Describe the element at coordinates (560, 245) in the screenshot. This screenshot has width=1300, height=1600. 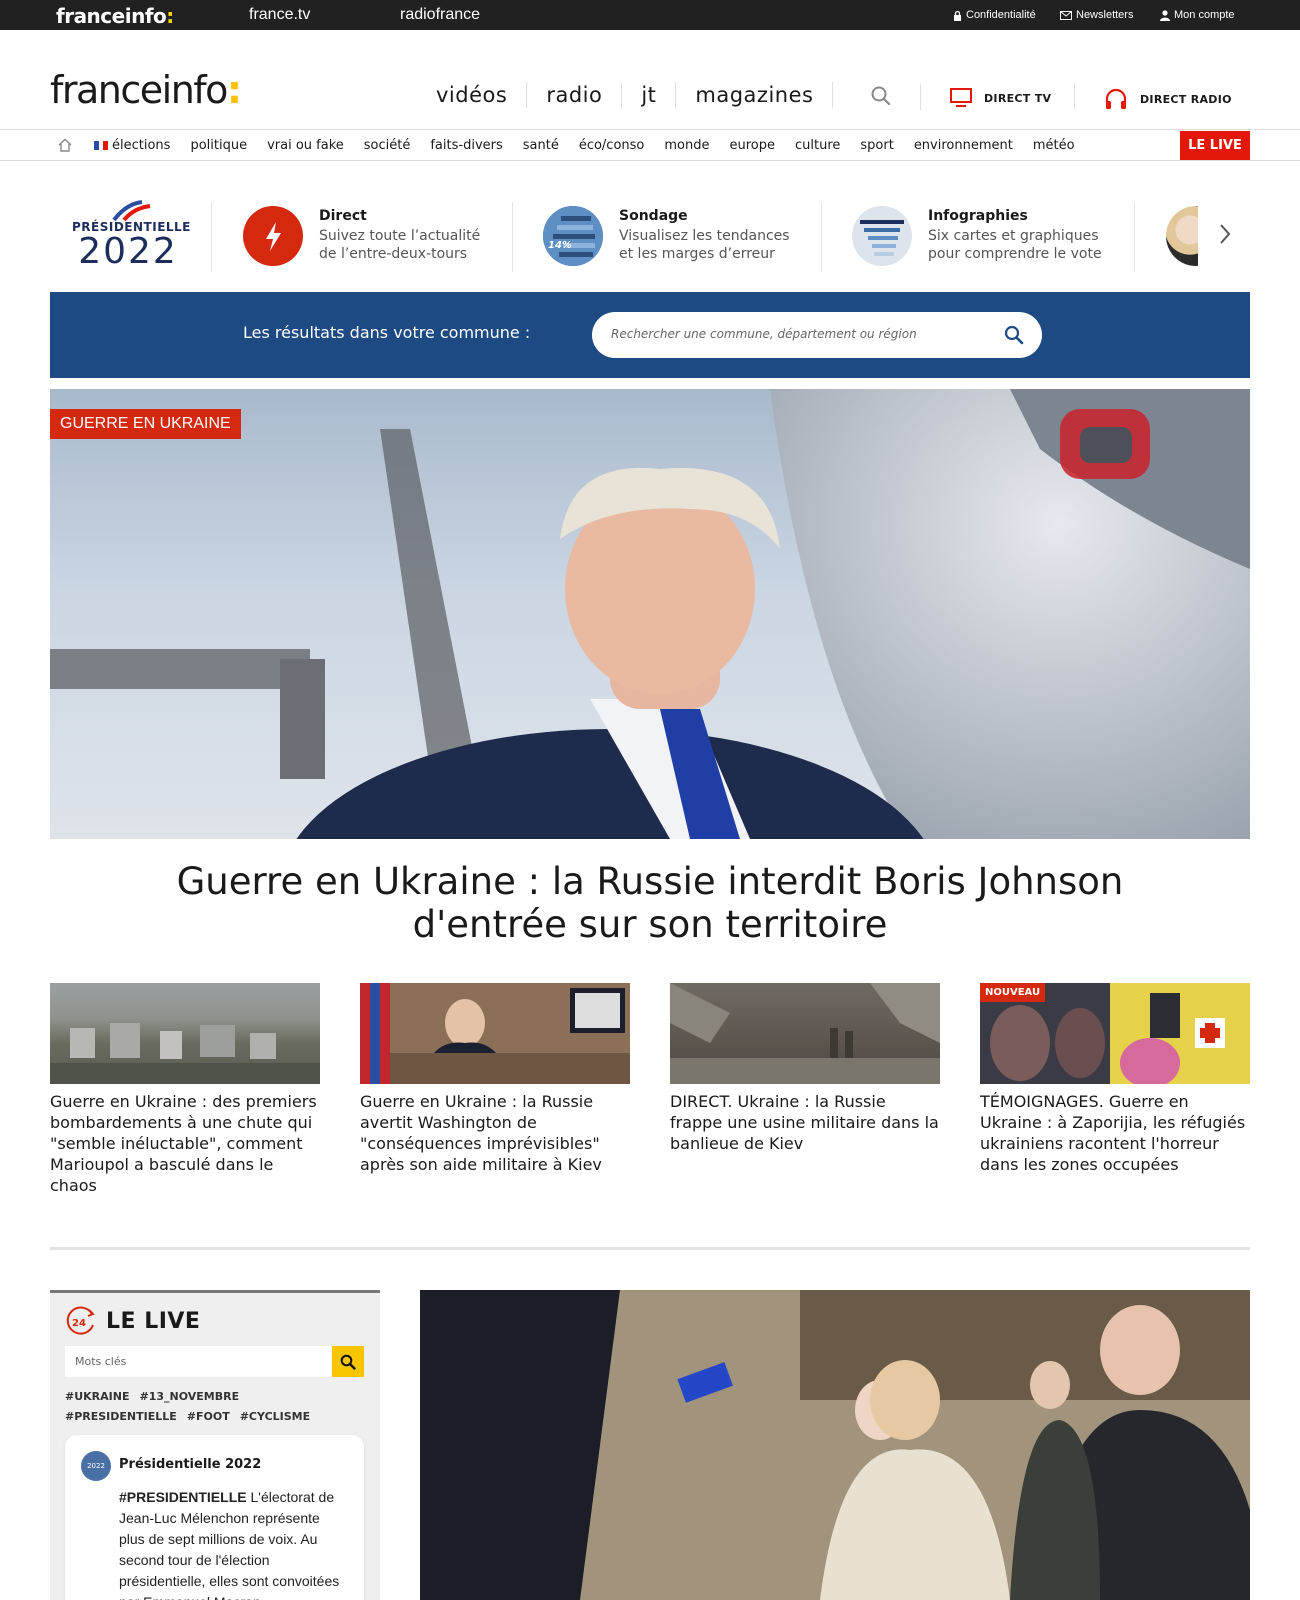
I see `sondage-percent-badge: 14%` at that location.